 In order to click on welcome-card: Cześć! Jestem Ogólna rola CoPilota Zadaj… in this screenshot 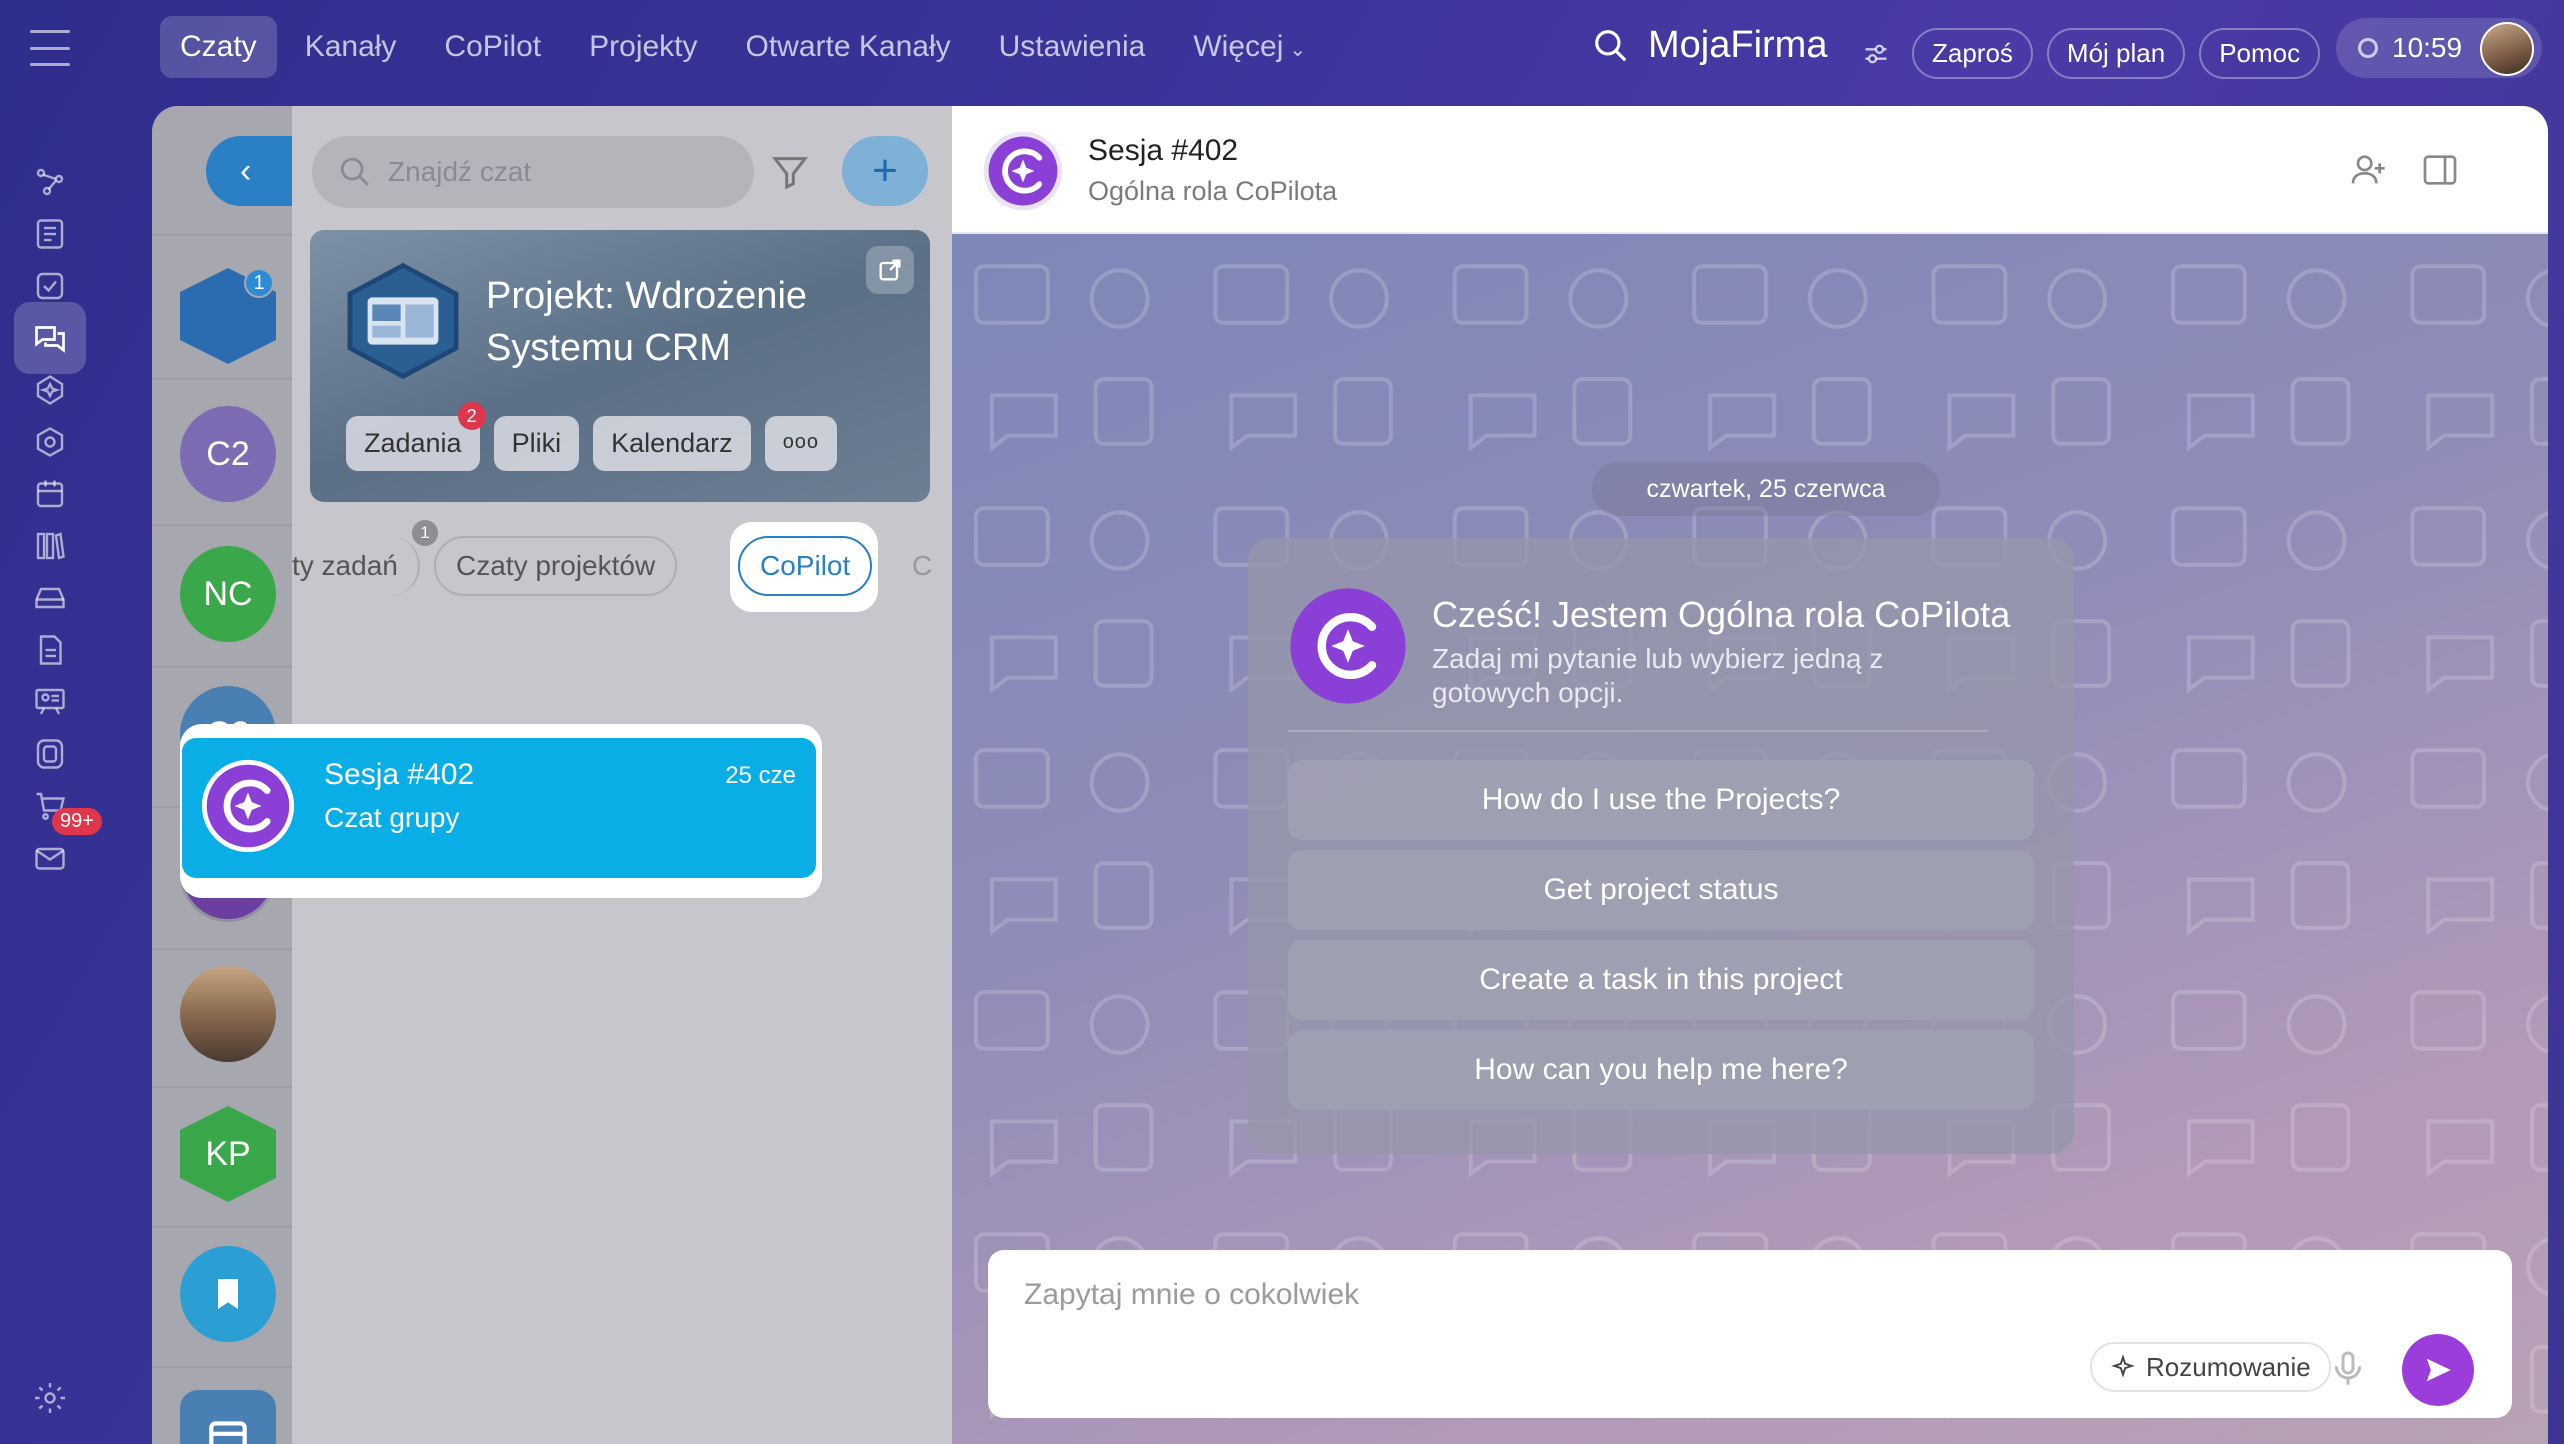, I will do `click(1661, 846)`.